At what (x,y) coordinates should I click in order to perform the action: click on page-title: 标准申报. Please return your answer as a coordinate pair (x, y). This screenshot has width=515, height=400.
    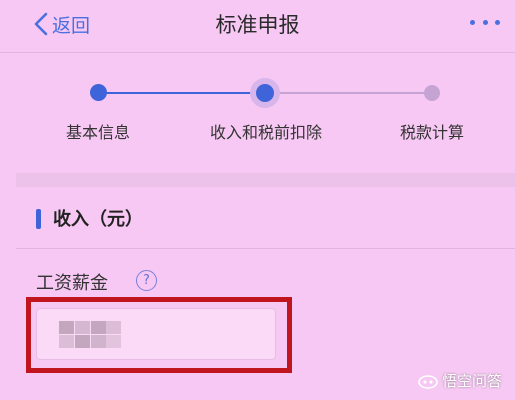
    Looking at the image, I should click on (257, 25).